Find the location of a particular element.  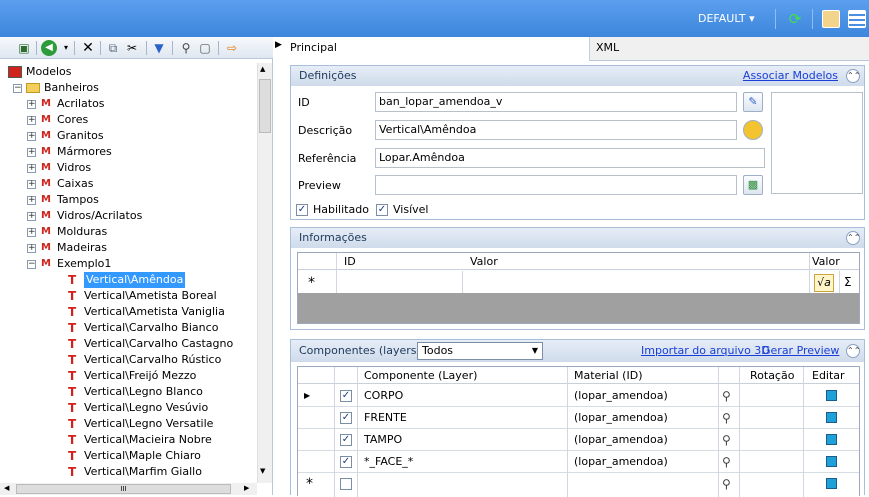

visivel-checkbox: ✓ is located at coordinates (382, 210).